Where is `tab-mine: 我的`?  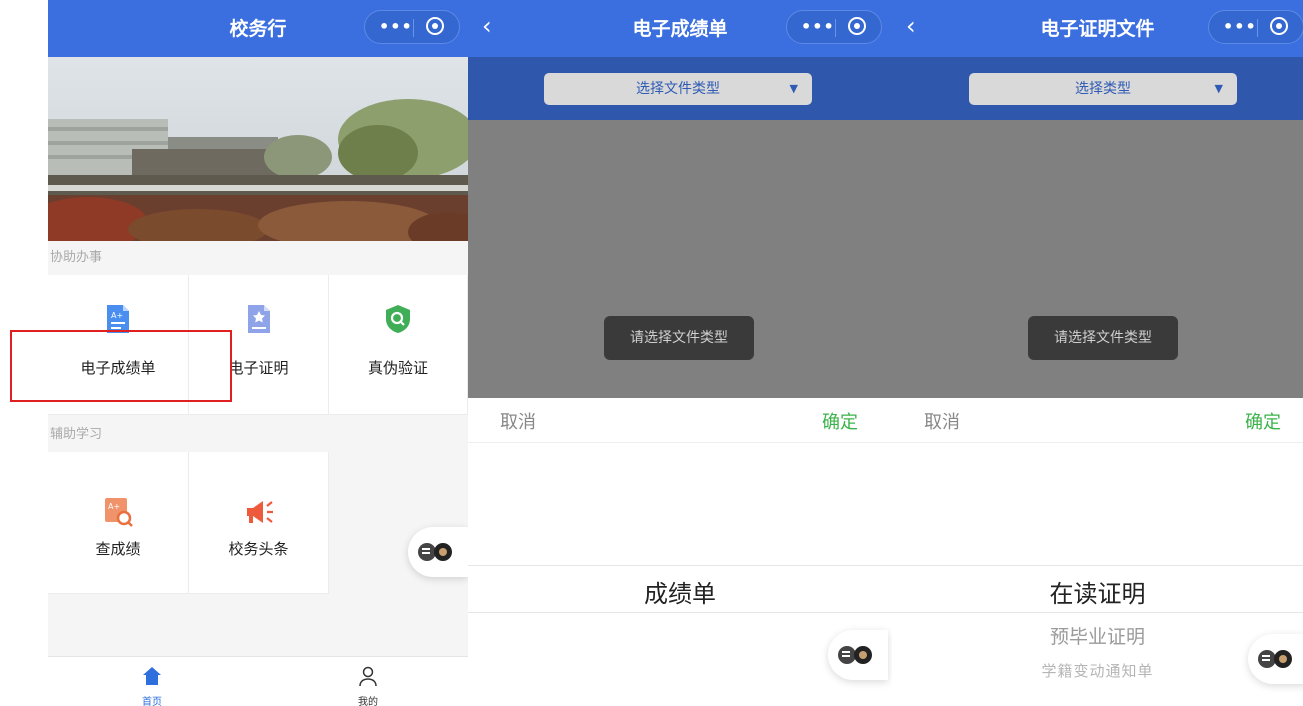 tab-mine: 我的 is located at coordinates (368, 681).